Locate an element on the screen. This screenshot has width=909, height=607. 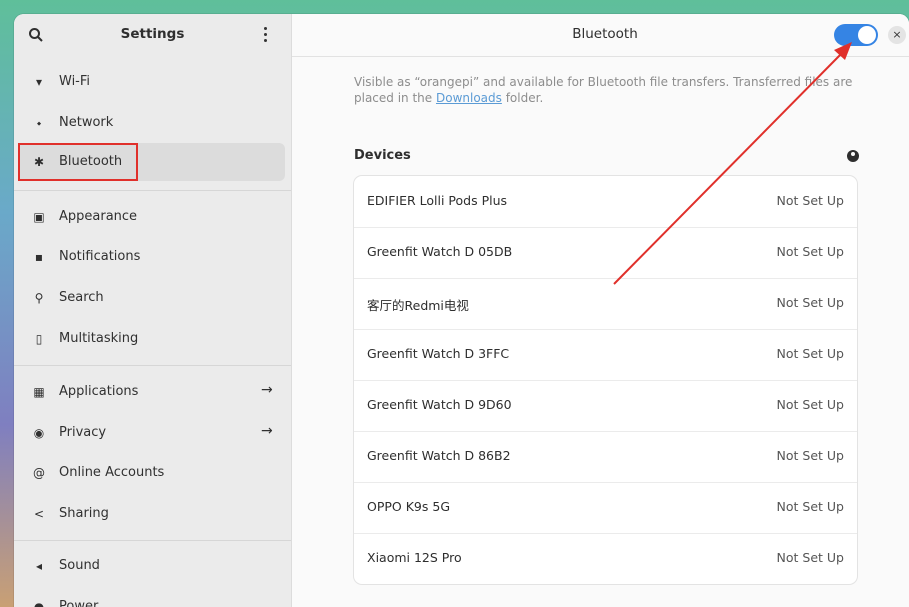
sidebar-item-sound: ◂ Sound is located at coordinates (151, 566).